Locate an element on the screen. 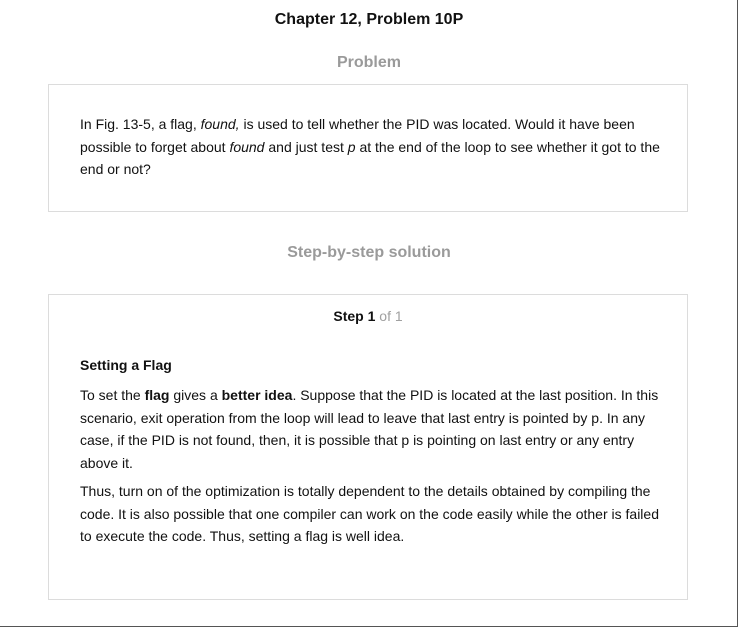  step-total: of 1 is located at coordinates (391, 316).